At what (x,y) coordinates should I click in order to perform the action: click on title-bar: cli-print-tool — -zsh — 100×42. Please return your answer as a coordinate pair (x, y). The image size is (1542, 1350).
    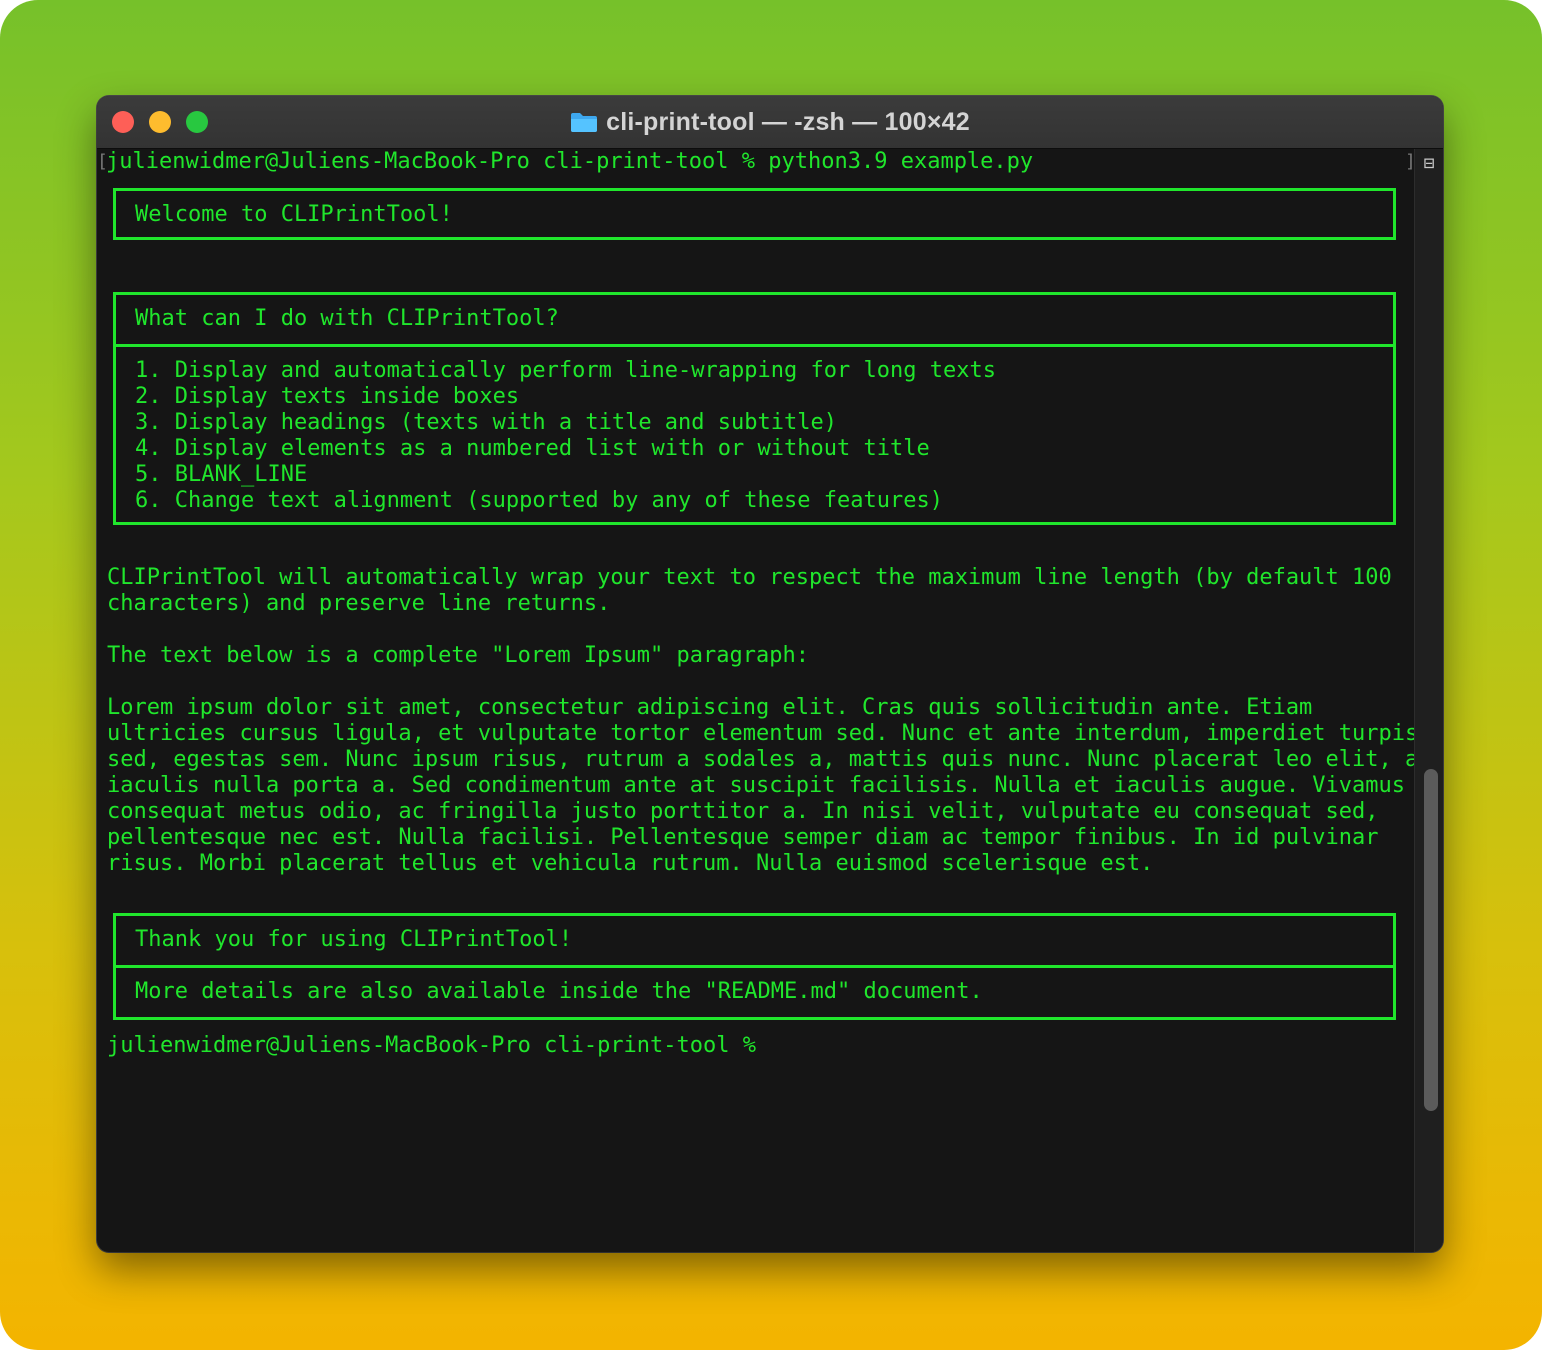
    Looking at the image, I should click on (770, 122).